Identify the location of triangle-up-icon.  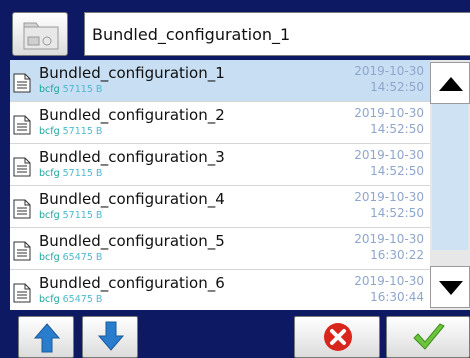
(451, 84).